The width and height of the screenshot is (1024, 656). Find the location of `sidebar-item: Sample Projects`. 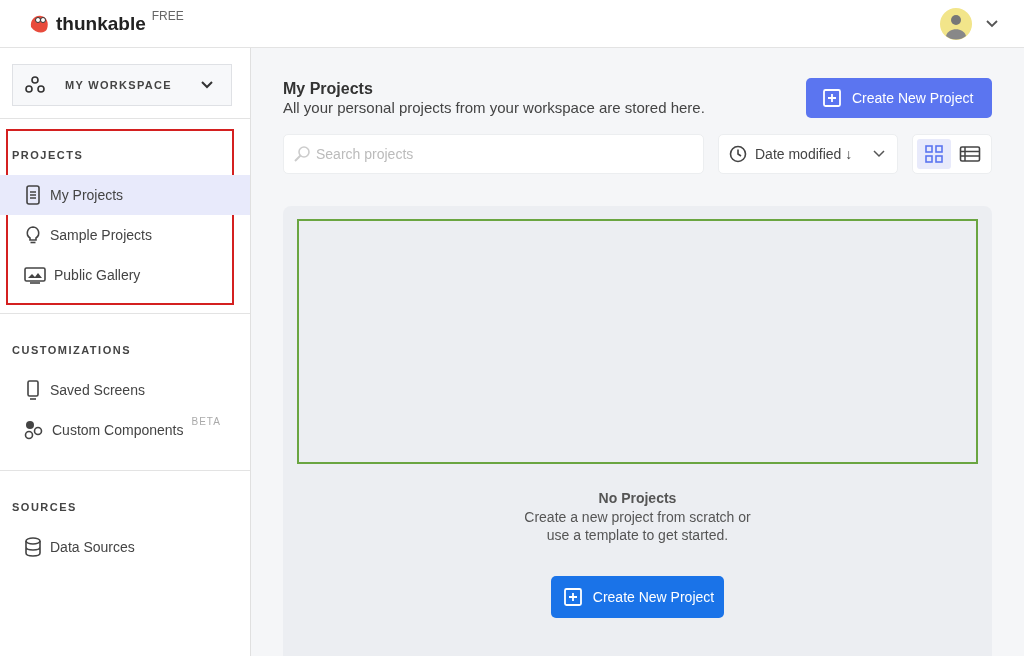

sidebar-item: Sample Projects is located at coordinates (125, 235).